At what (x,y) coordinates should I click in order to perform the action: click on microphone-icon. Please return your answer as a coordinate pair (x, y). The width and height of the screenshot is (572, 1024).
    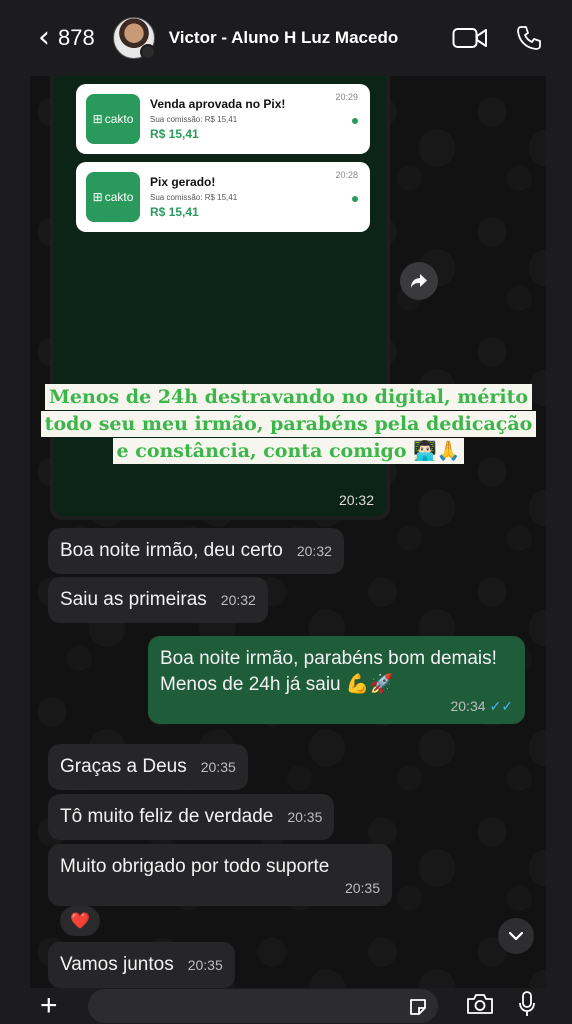
    Looking at the image, I should click on (527, 1006).